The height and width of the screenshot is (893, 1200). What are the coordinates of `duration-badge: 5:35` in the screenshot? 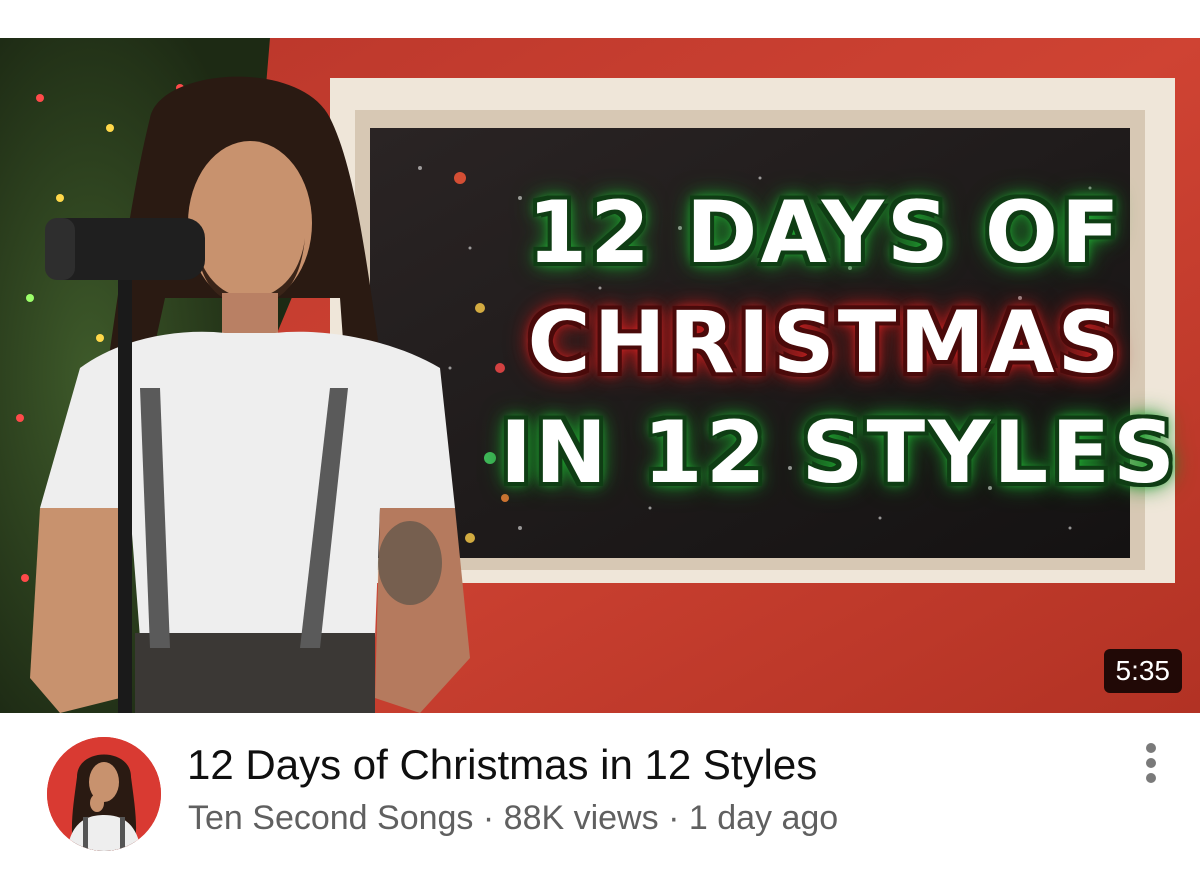 It's located at (1142, 671).